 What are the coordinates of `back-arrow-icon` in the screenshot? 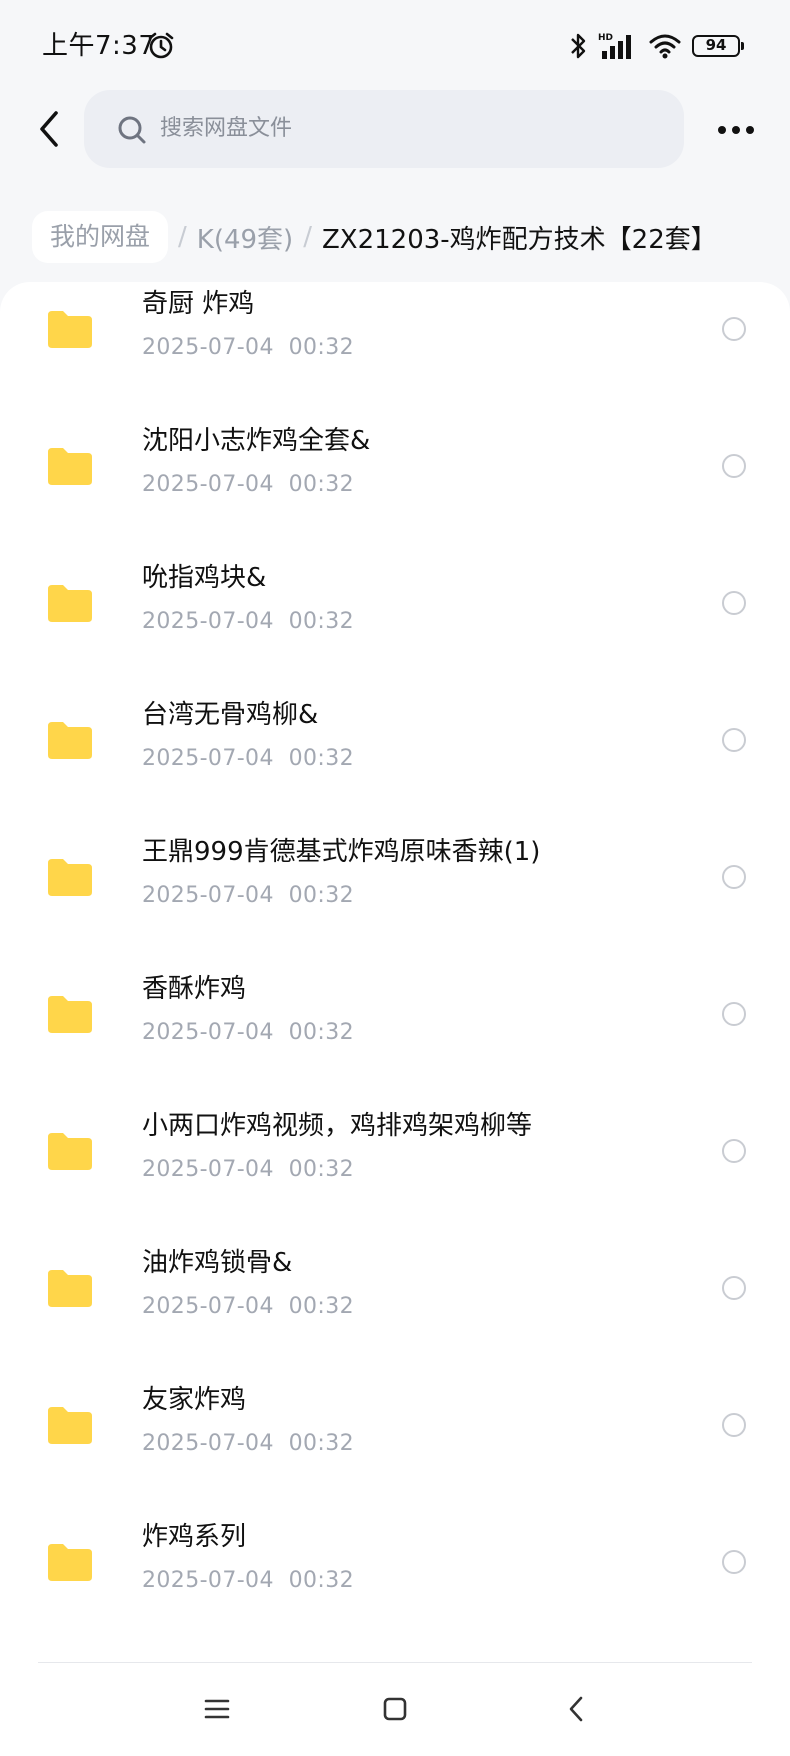 It's located at (49, 129).